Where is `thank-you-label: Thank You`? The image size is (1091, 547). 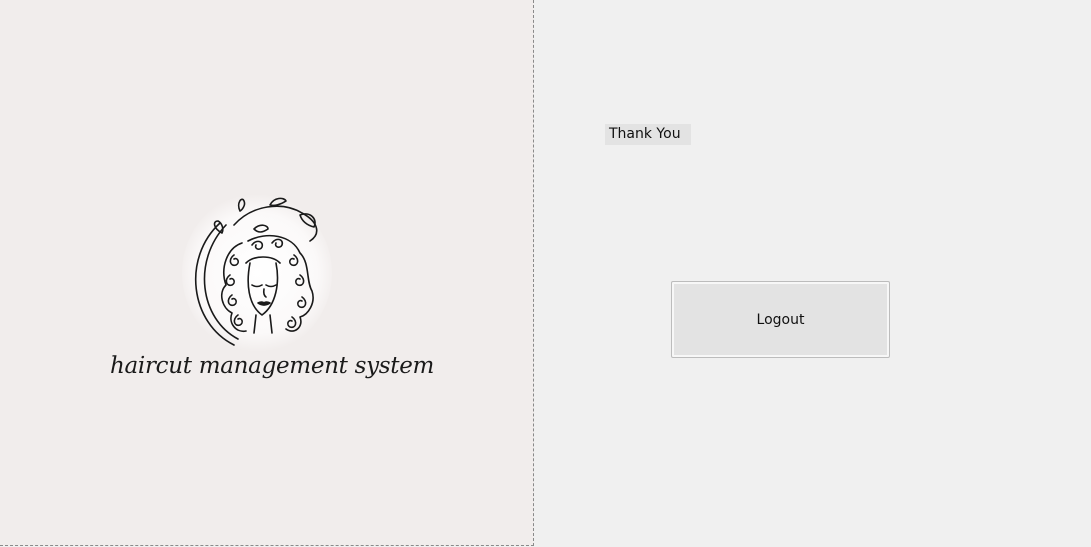 thank-you-label: Thank You is located at coordinates (648, 134).